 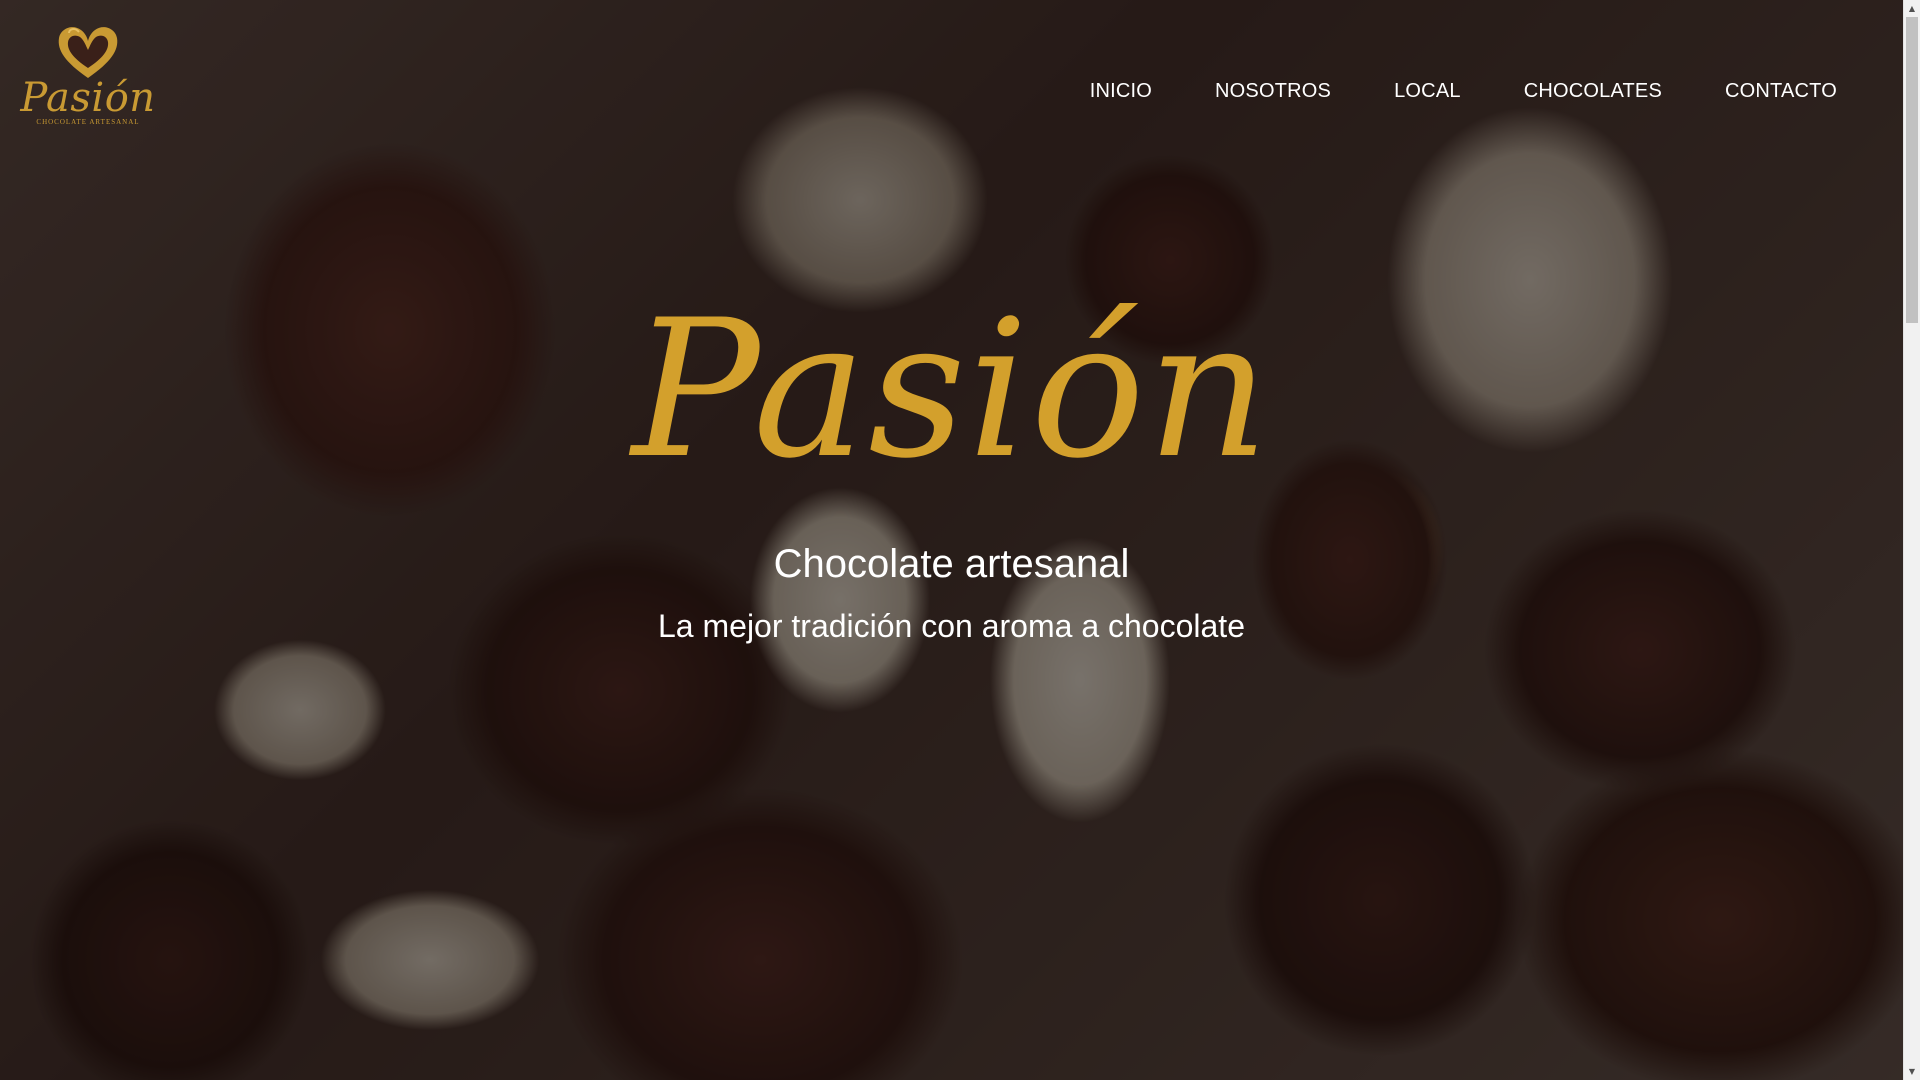 I want to click on hero-subtitle: Chocolate artesanal, so click(x=951, y=564).